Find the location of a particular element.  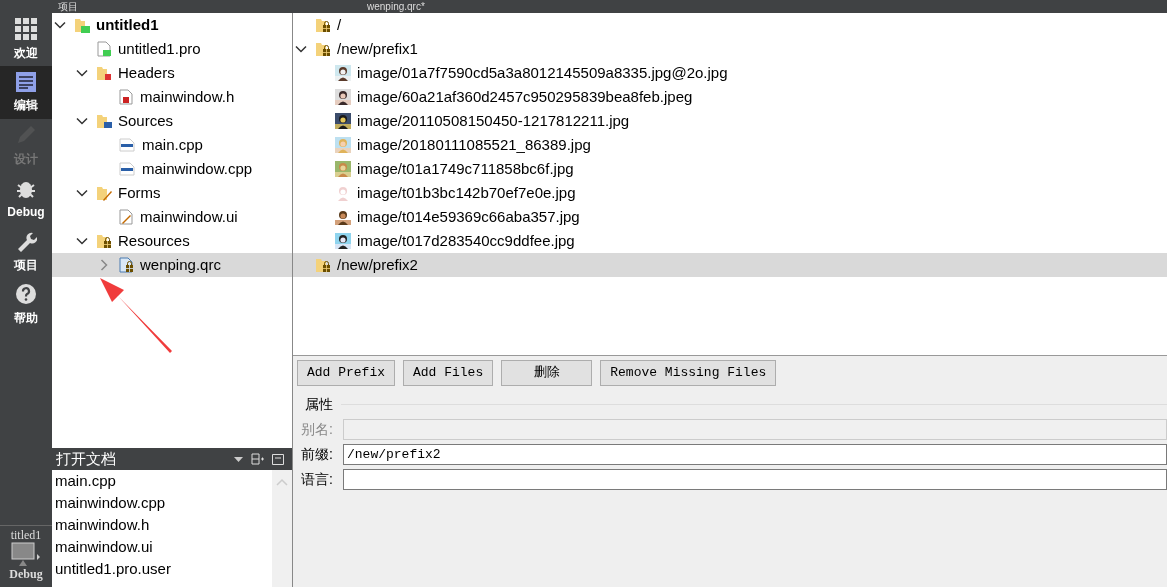

resource-file-icon is located at coordinates (126, 265).